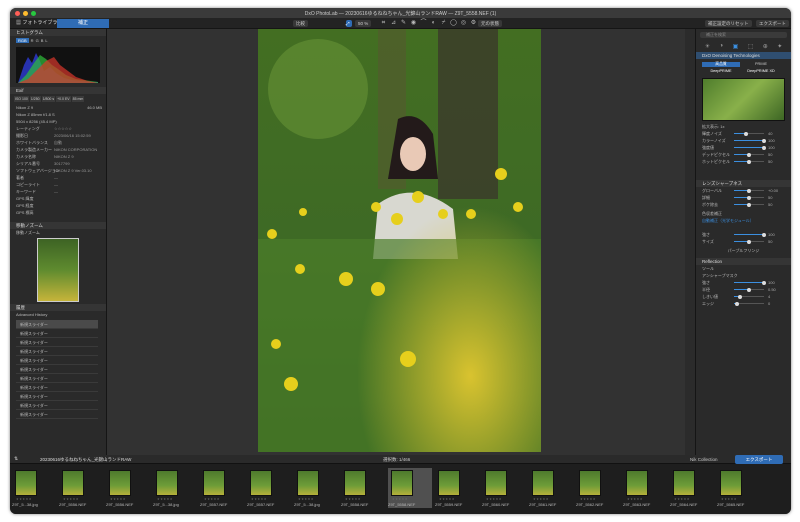 This screenshot has width=800, height=522. What do you see at coordinates (746, 289) in the screenshot?
I see `slider: 半径 0.50` at bounding box center [746, 289].